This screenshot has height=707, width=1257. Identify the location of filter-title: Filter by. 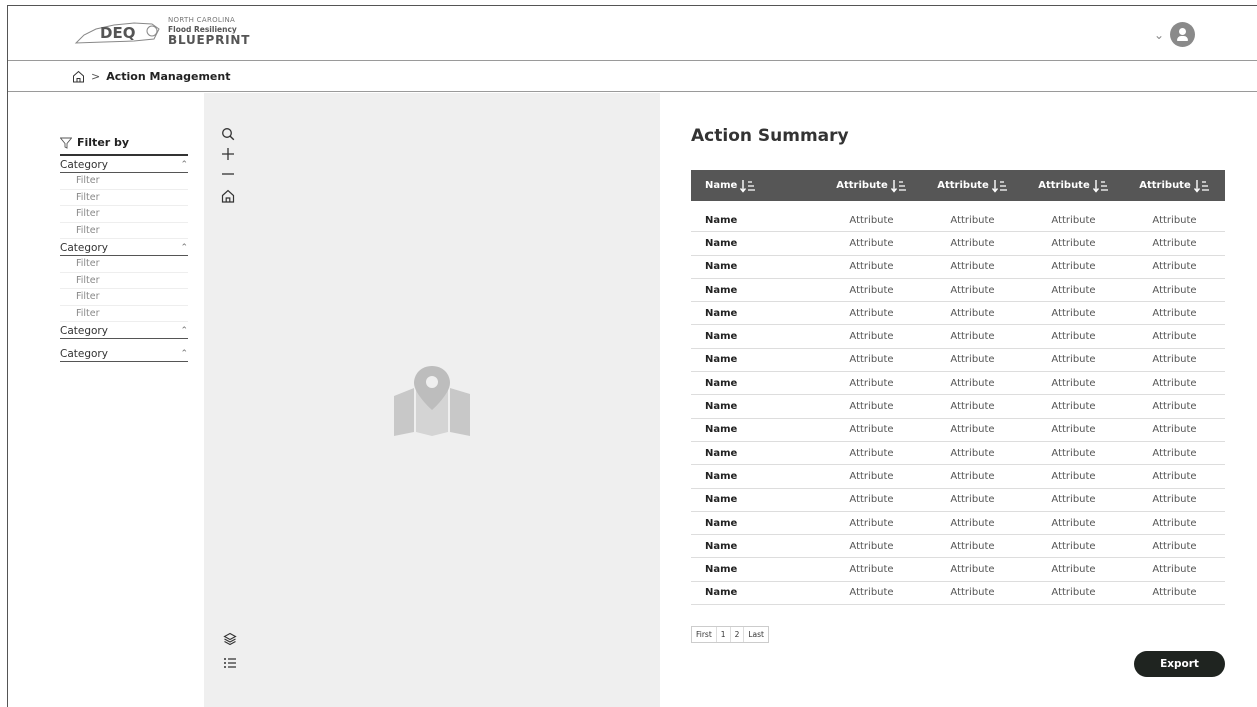
(103, 142).